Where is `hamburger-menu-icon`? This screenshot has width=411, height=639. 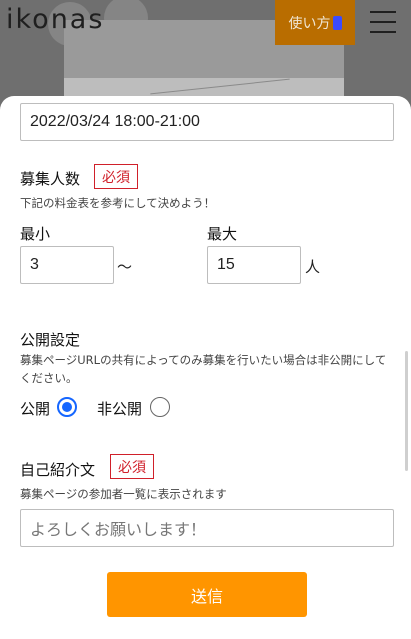
hamburger-menu-icon is located at coordinates (383, 22).